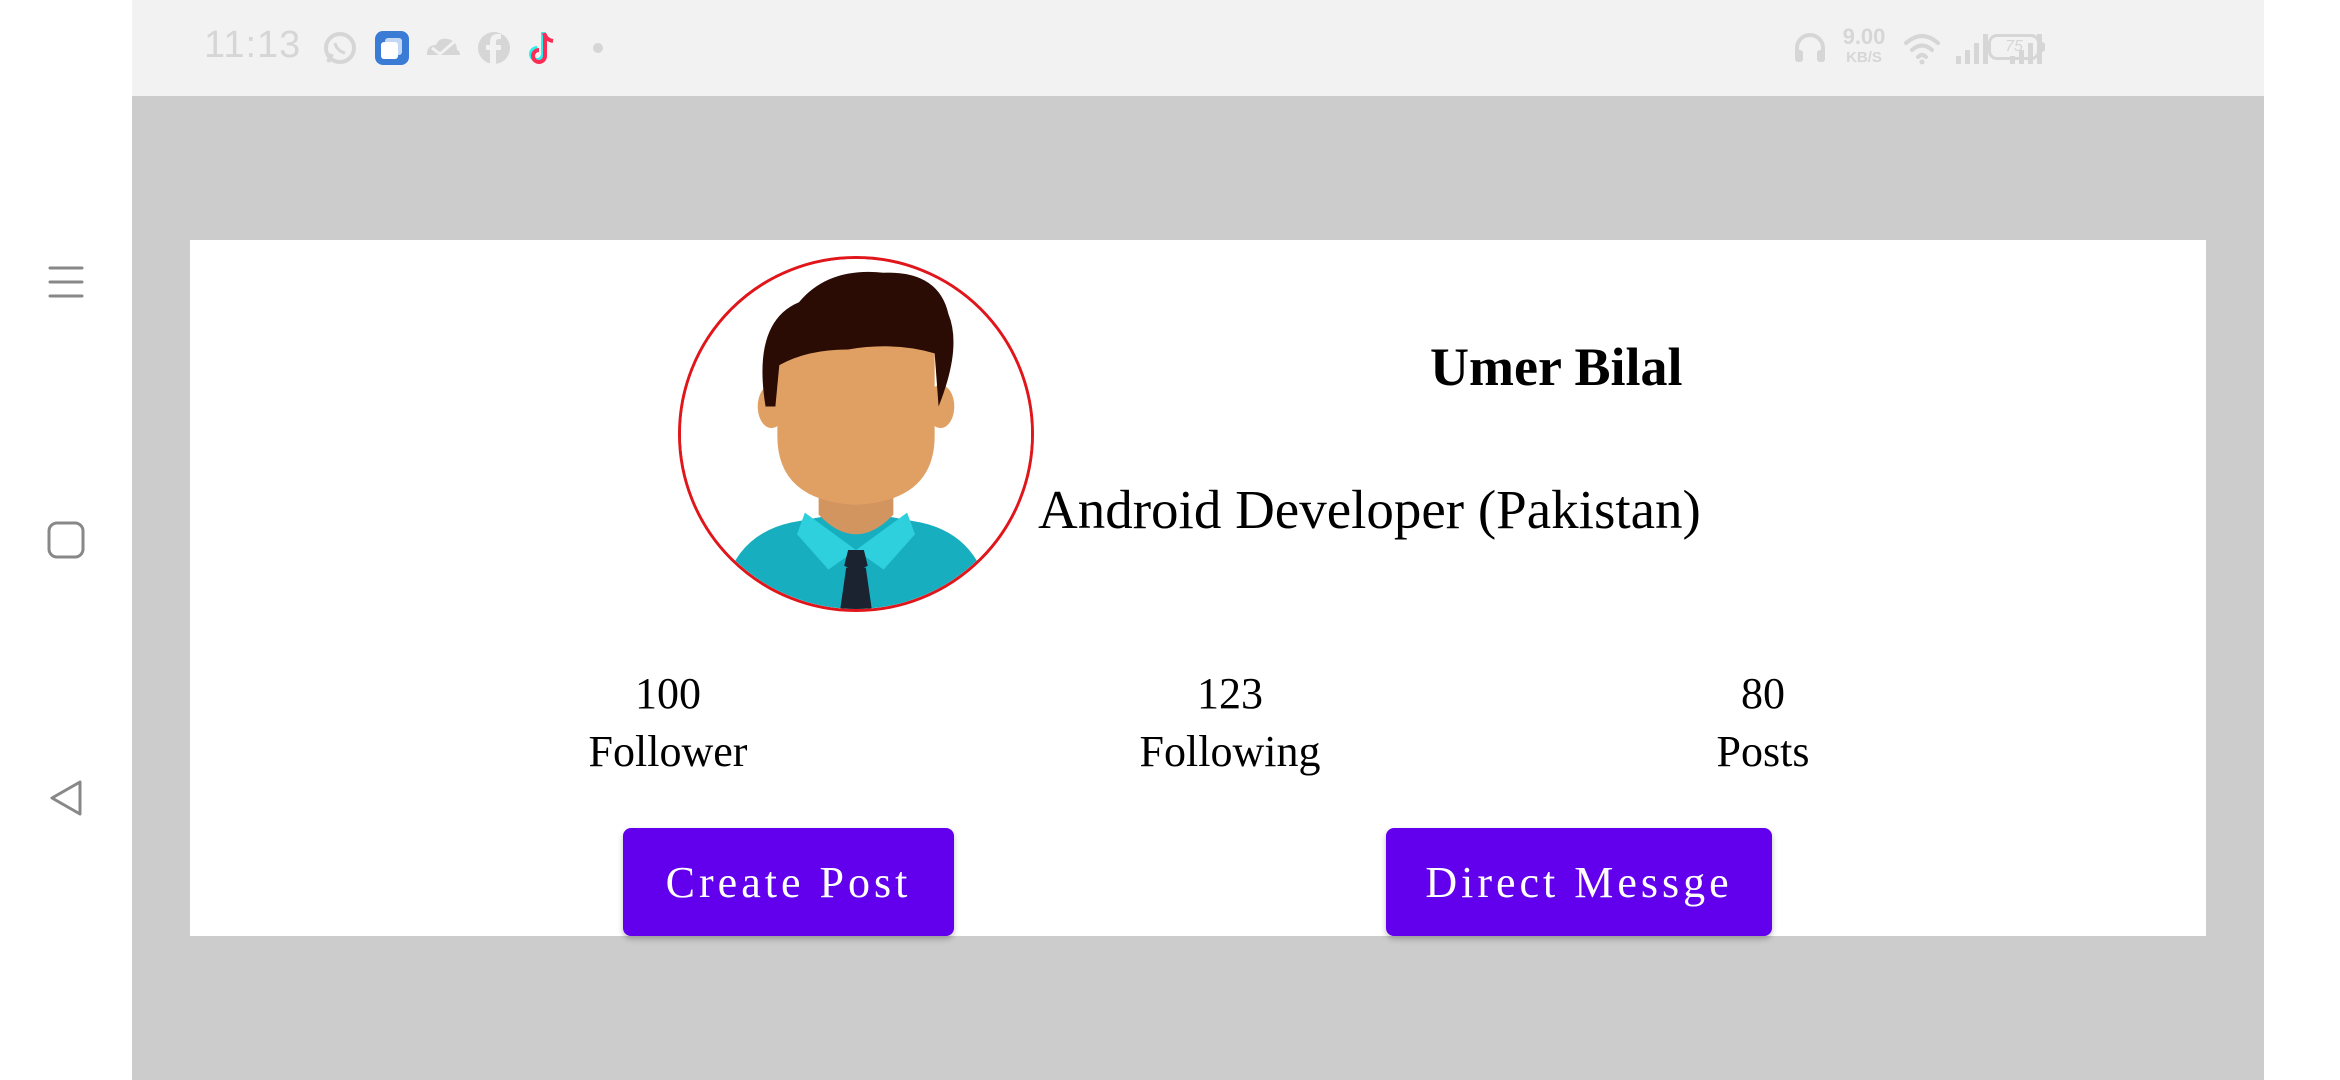  I want to click on posts-label: Posts, so click(1763, 751).